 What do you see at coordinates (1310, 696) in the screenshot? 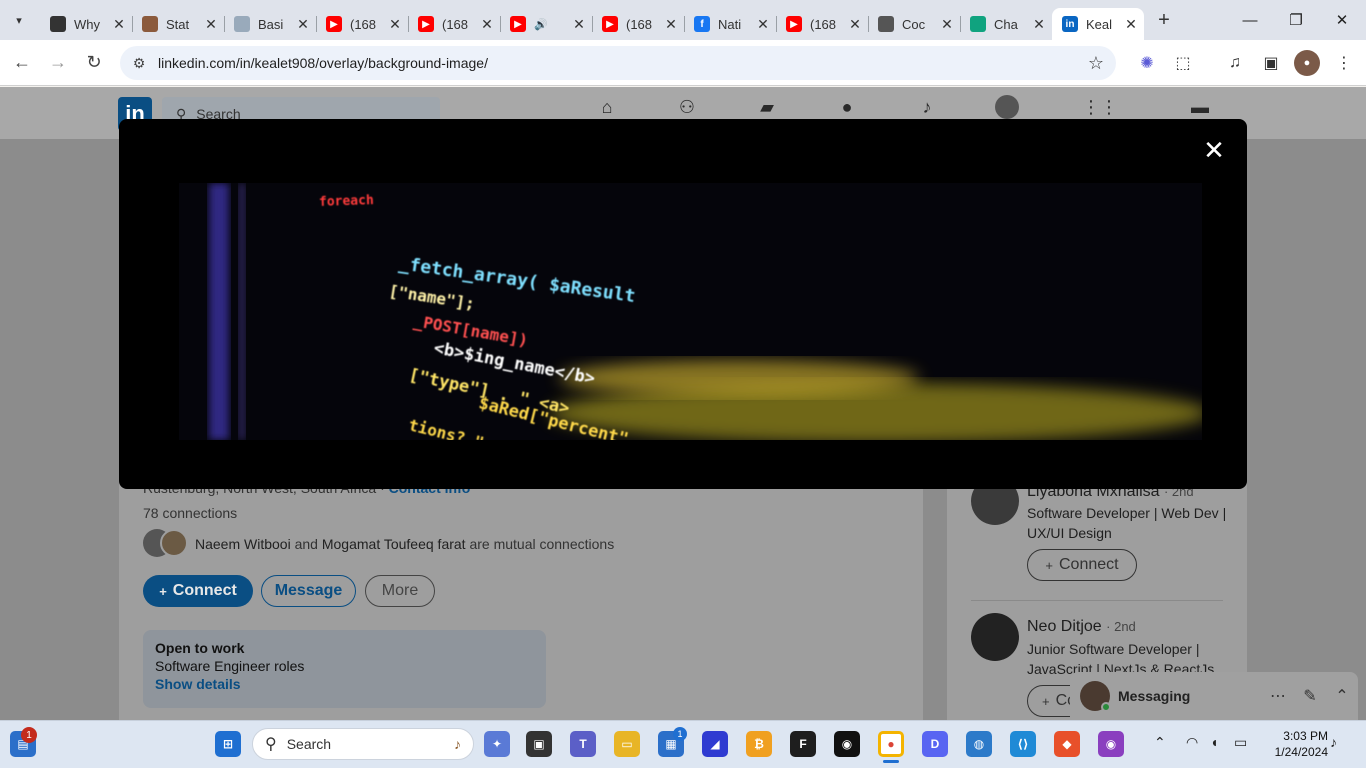
I see `compose-icon: ✎` at bounding box center [1310, 696].